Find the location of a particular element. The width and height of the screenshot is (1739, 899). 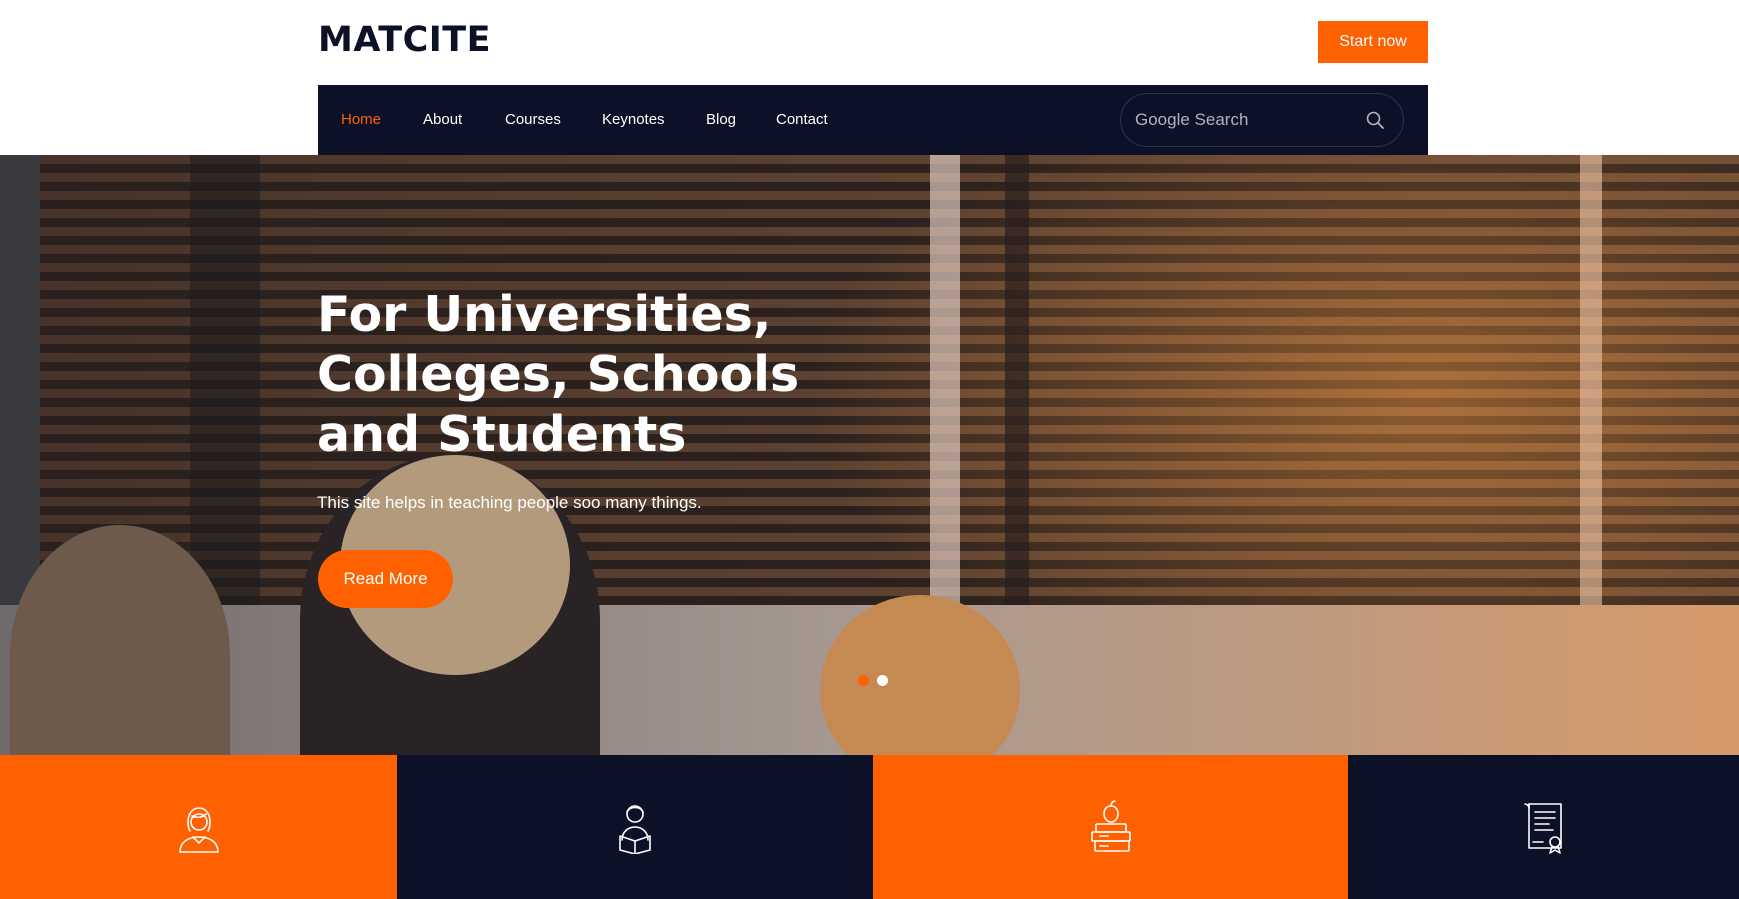

nav-item-about: About is located at coordinates (442, 119).